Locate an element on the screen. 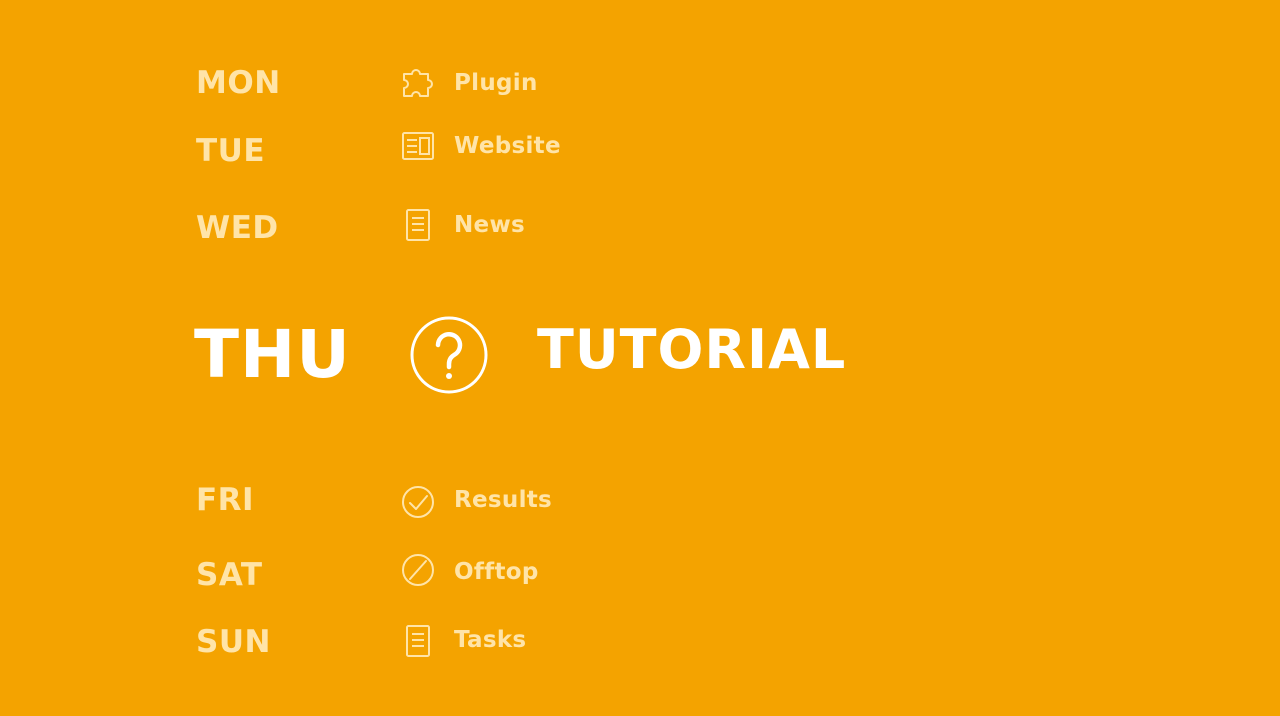 The height and width of the screenshot is (716, 1280). day-sat: SAT is located at coordinates (229, 575).